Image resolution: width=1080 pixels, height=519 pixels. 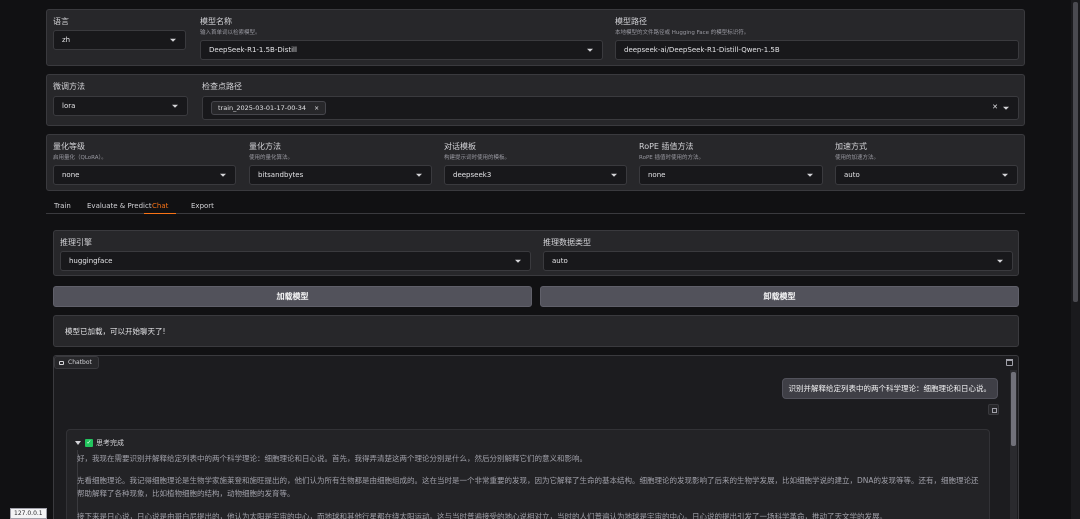 I want to click on quant-method-value: bitsandbytes, so click(x=281, y=175).